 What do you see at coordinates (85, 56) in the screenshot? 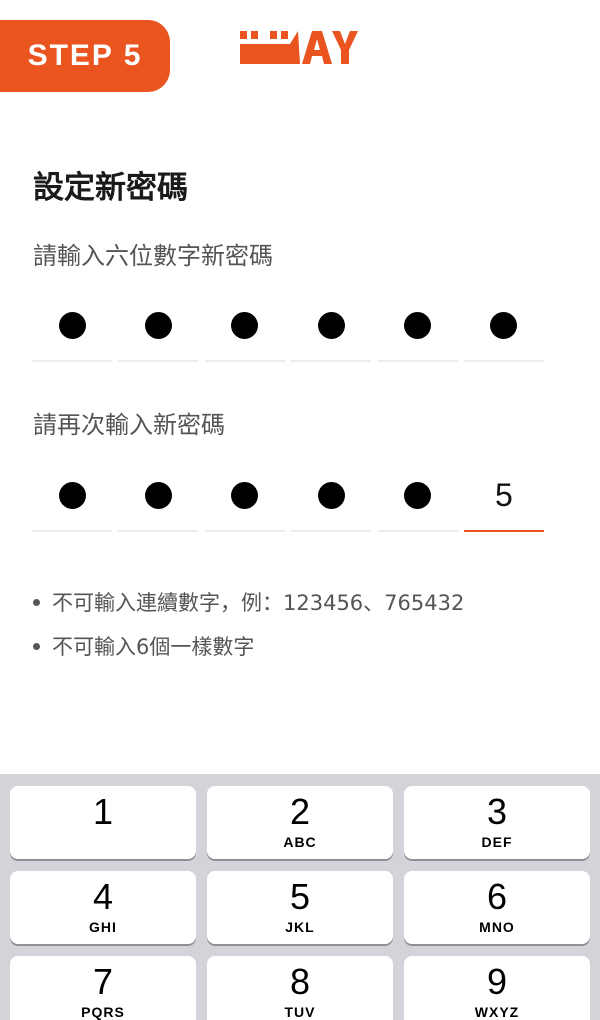
I see `step-badge: STEP 5` at bounding box center [85, 56].